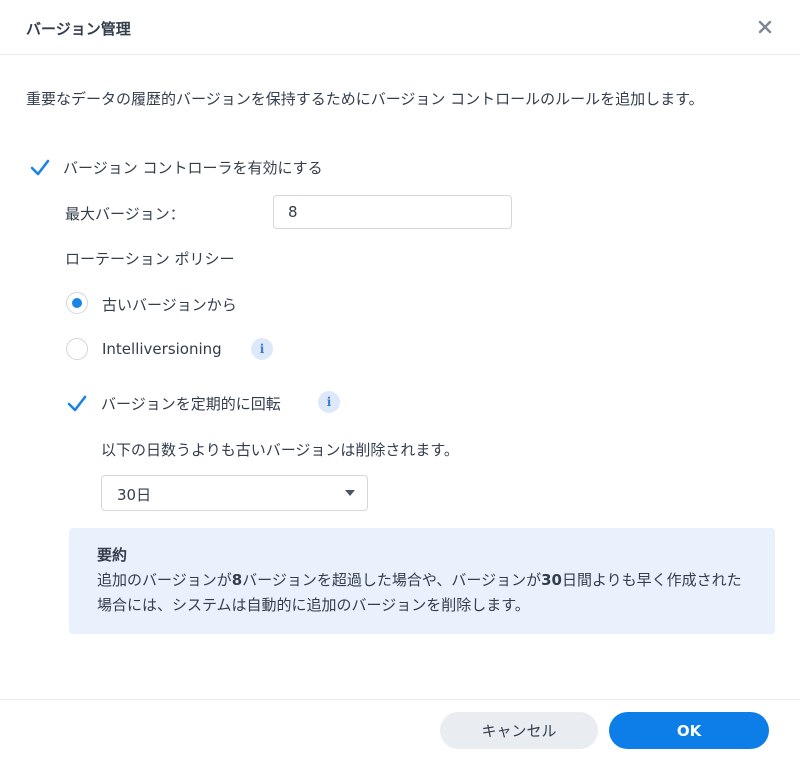  Describe the element at coordinates (77, 303) in the screenshot. I see `radio-oldest-first` at that location.